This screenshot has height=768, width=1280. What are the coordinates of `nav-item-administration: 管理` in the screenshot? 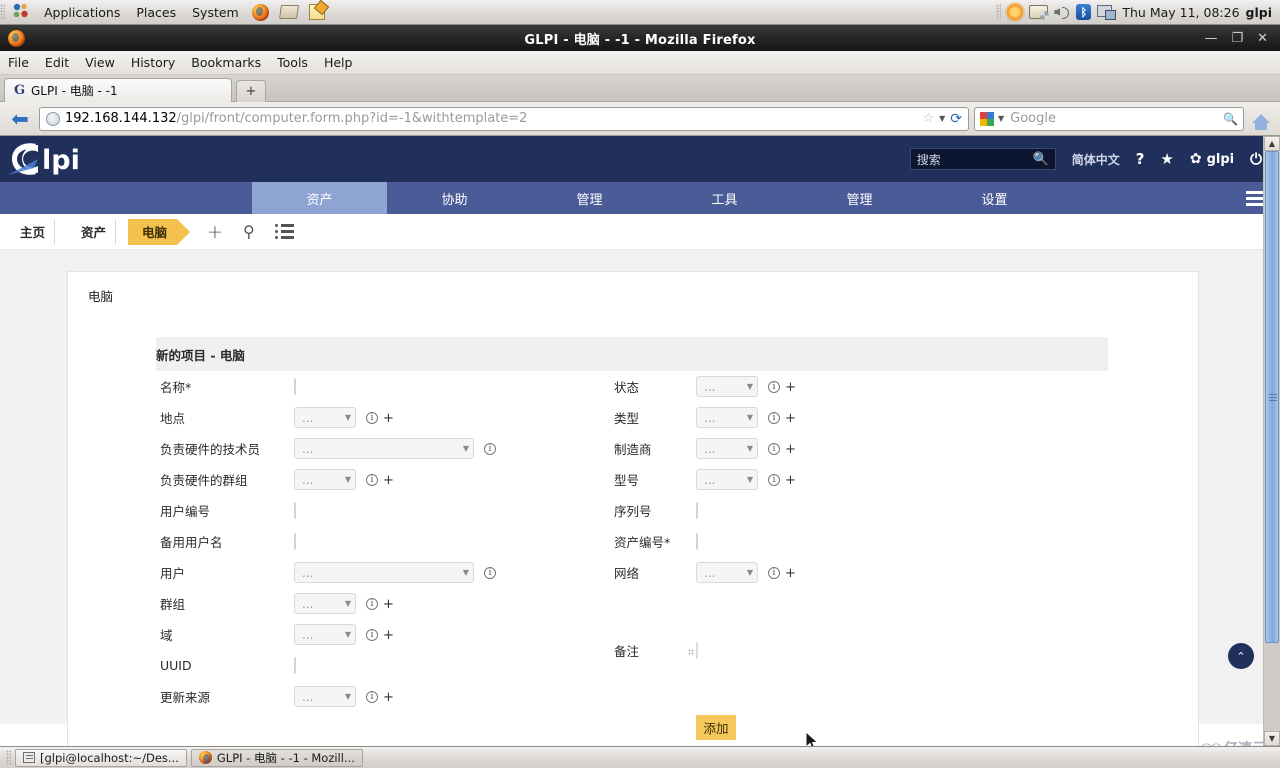 It's located at (859, 198).